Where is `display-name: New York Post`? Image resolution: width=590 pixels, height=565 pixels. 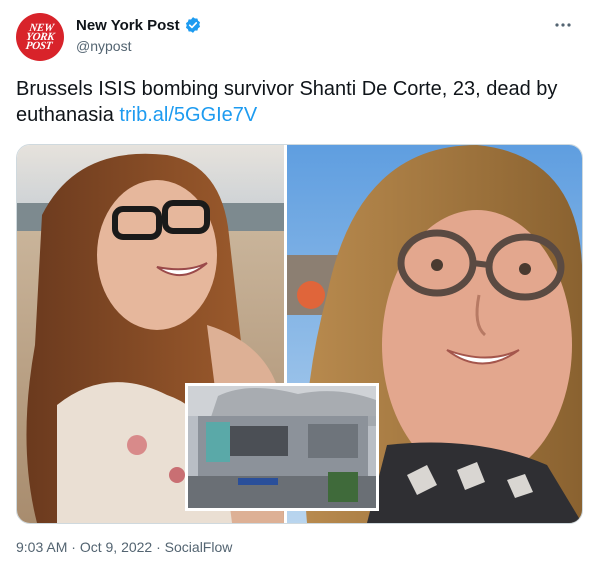 display-name: New York Post is located at coordinates (128, 25).